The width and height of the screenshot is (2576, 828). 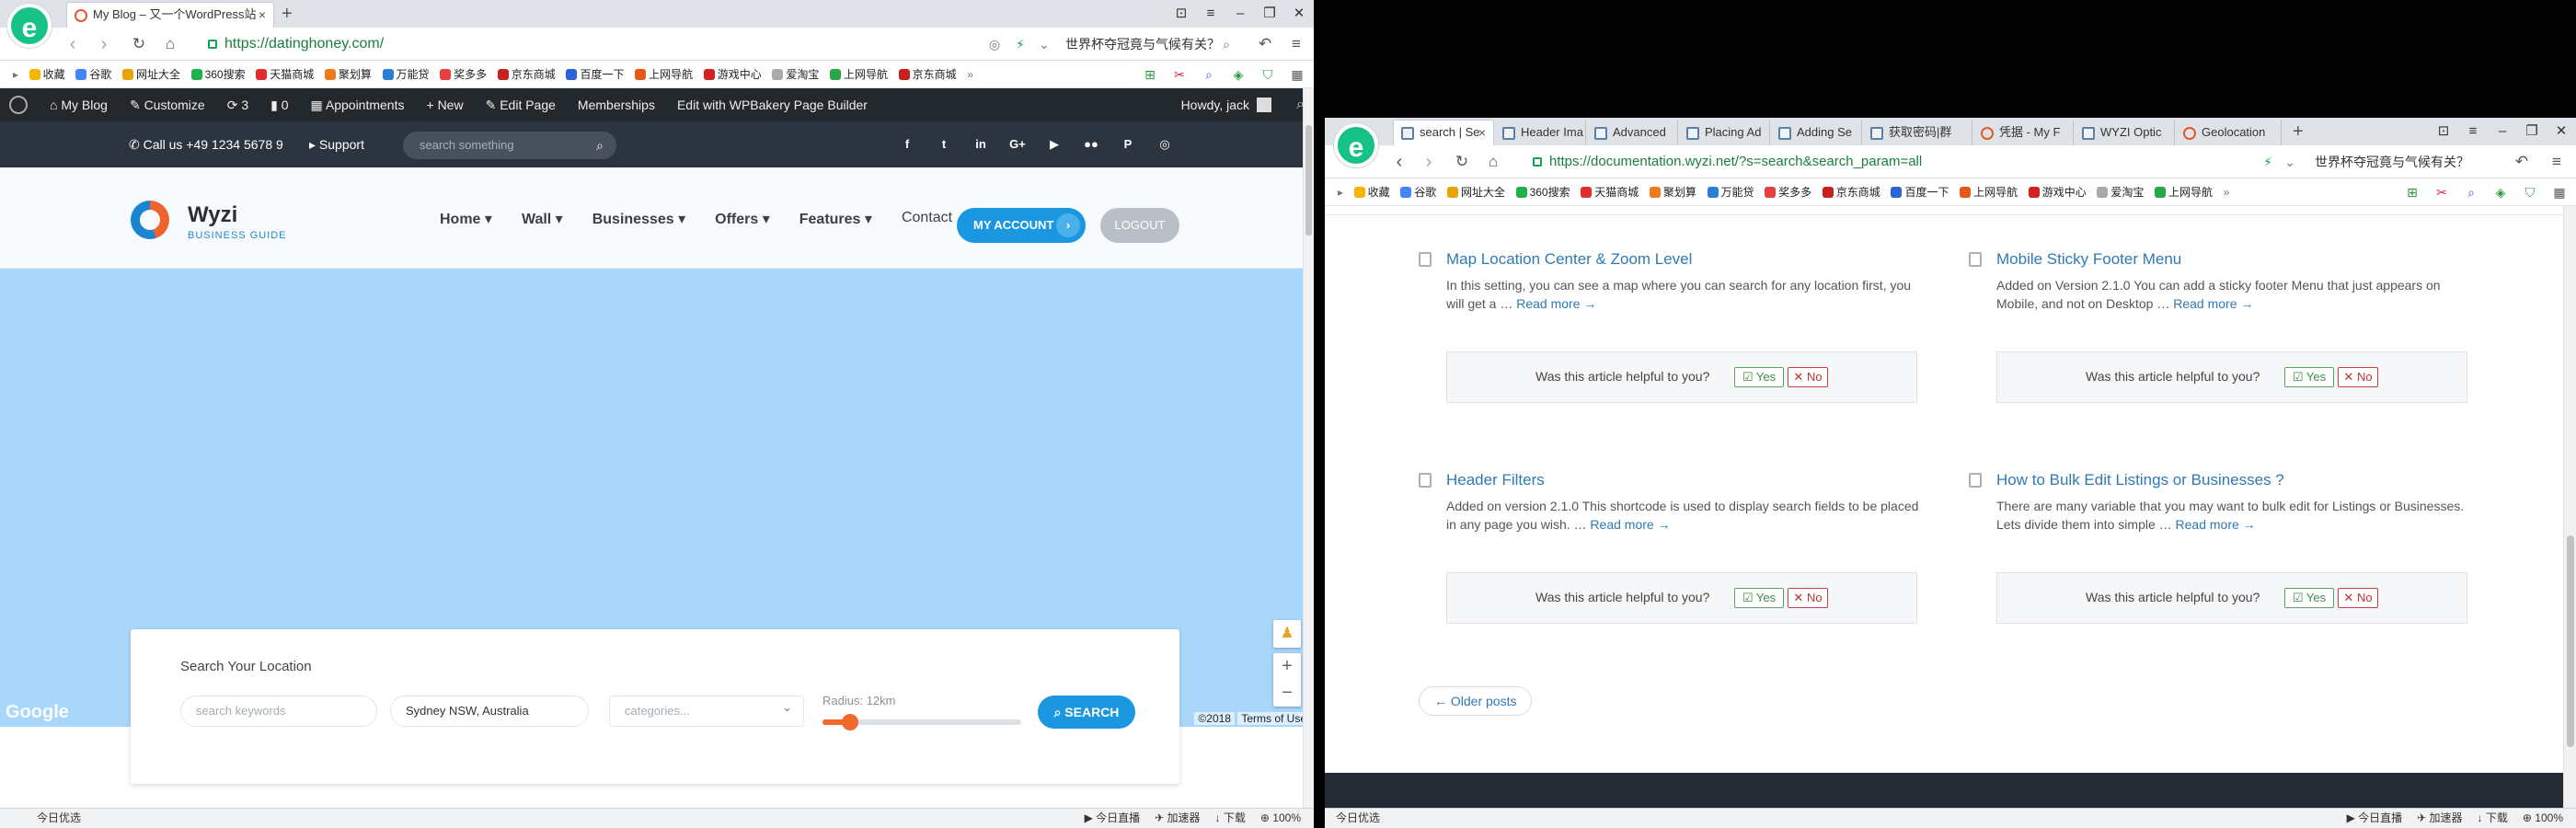 I want to click on speed-icon: ⚡, so click(x=2268, y=162).